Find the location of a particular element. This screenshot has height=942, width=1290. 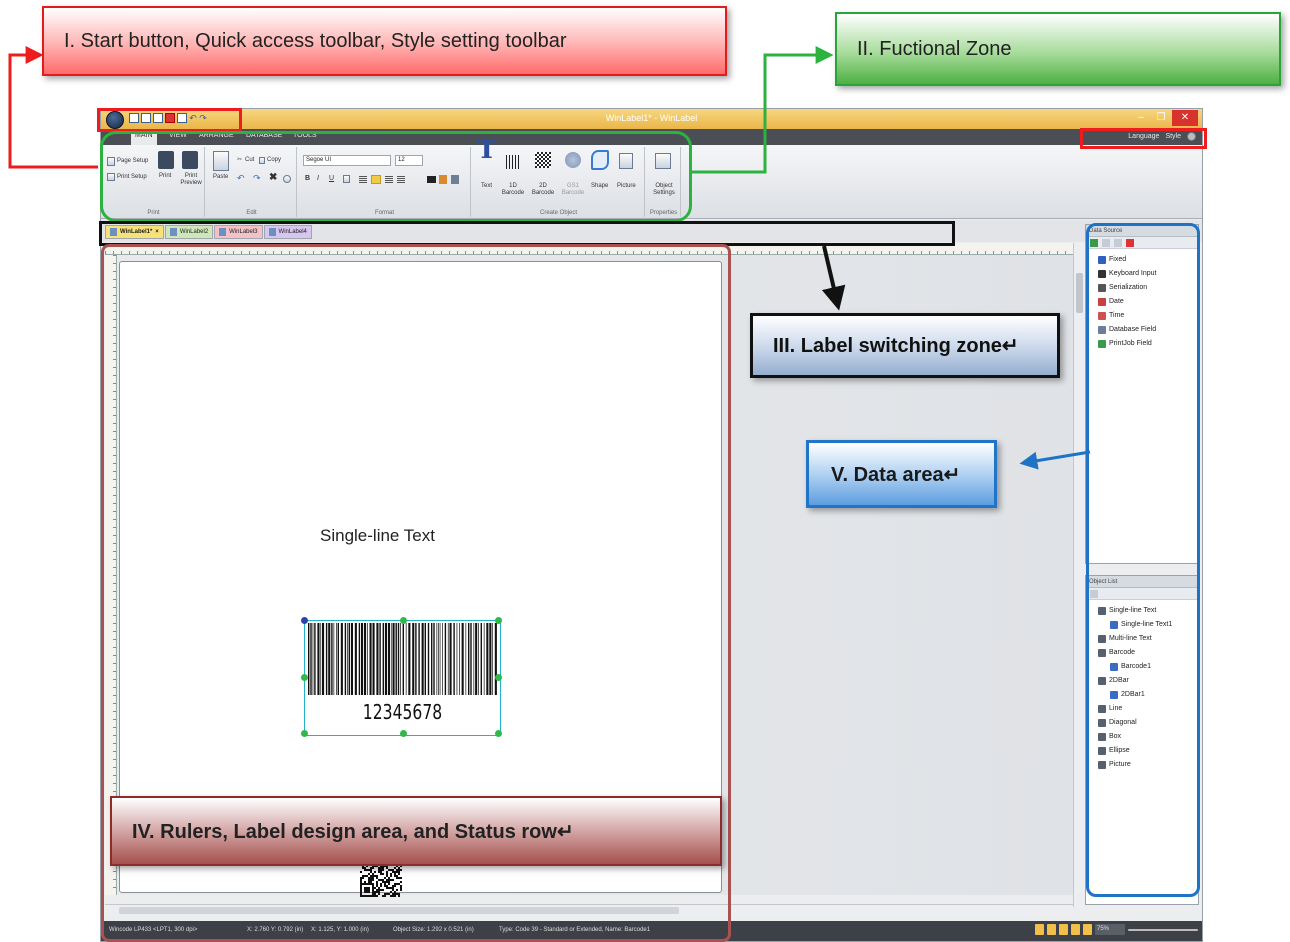

zoom-controls: 75% is located at coordinates (1116, 929).